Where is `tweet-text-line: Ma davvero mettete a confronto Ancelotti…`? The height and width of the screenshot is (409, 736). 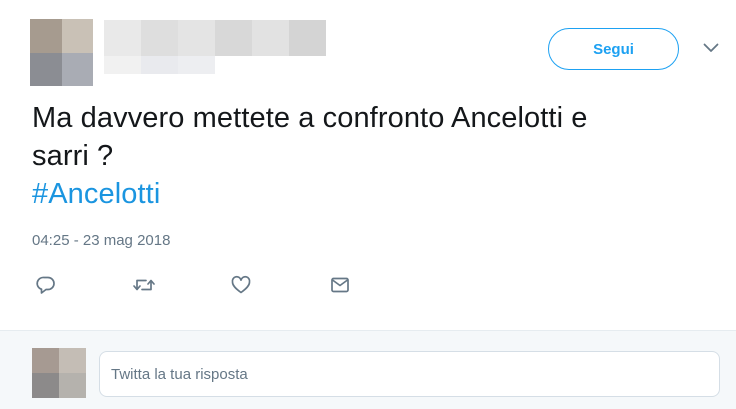 tweet-text-line: Ma davvero mettete a confronto Ancelotti… is located at coordinates (310, 118).